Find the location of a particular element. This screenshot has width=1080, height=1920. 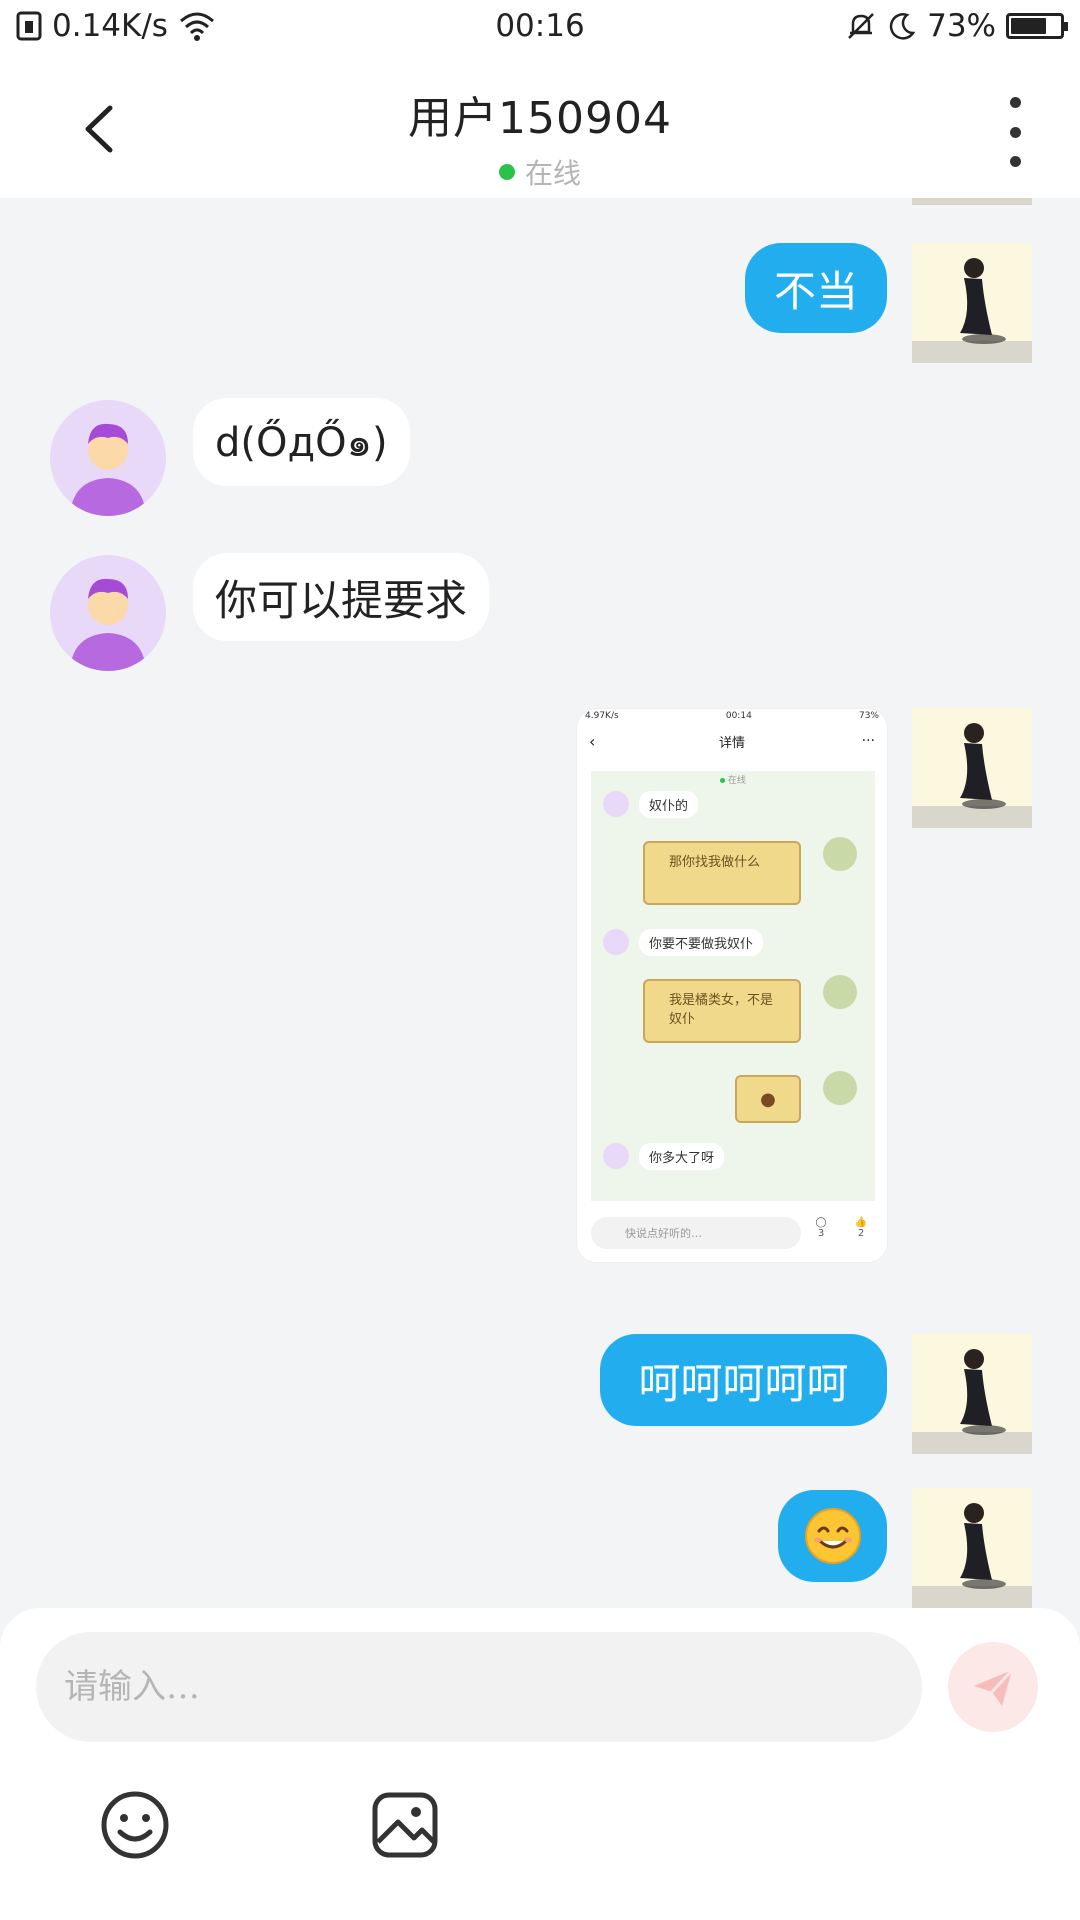

message-bubble-me: 呵呵呵呵呵 is located at coordinates (743, 1380).